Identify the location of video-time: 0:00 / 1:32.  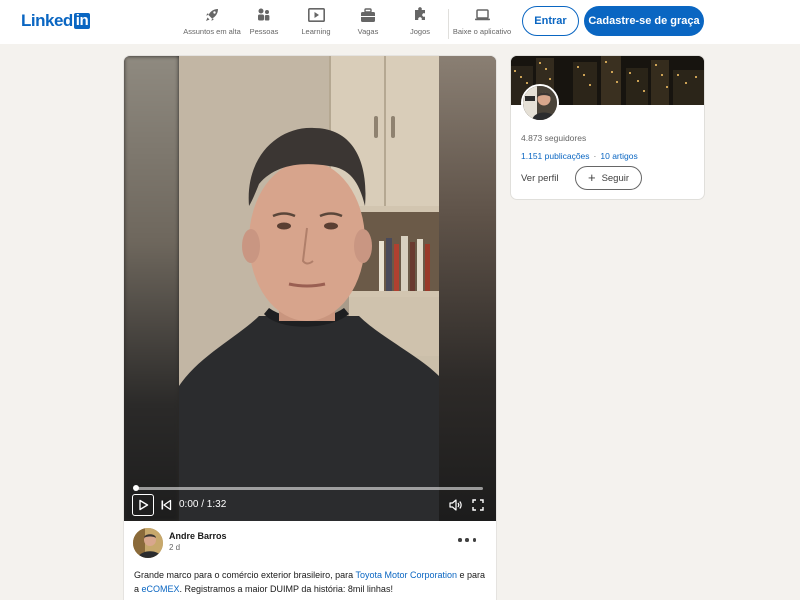
(203, 504).